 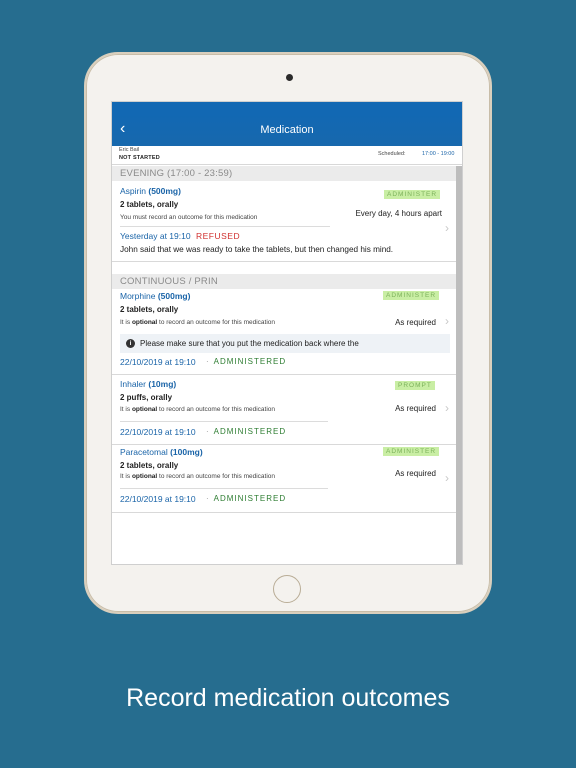 I want to click on patient-name: Eric Bail, so click(x=129, y=150).